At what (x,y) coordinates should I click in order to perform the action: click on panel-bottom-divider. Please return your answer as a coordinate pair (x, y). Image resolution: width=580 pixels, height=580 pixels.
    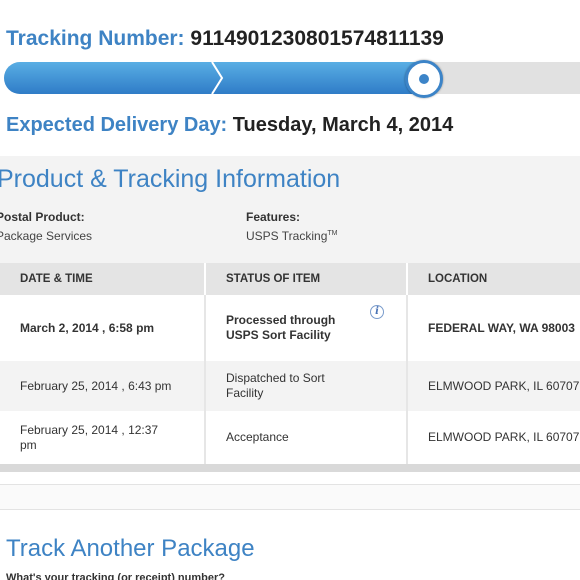
    Looking at the image, I should click on (290, 468).